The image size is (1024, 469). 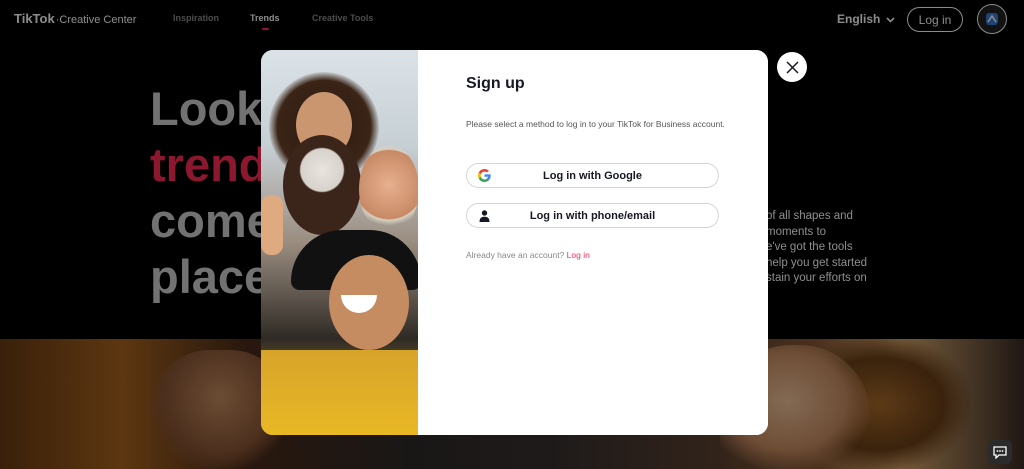 I want to click on phone-email-login-label: Log in with phone/email, so click(x=592, y=215).